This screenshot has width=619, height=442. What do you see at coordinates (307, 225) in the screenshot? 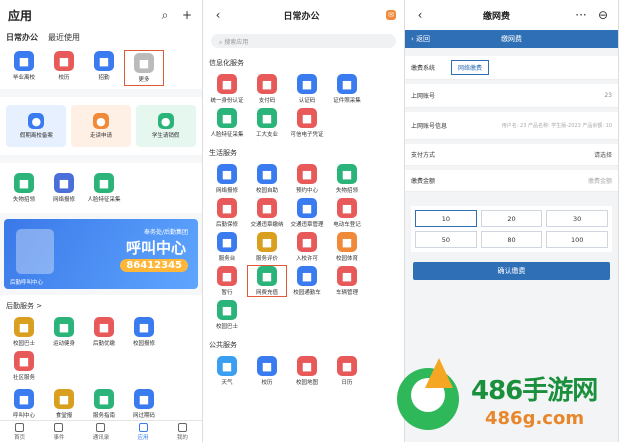
I see `app-label: 交通违章管理` at bounding box center [307, 225].